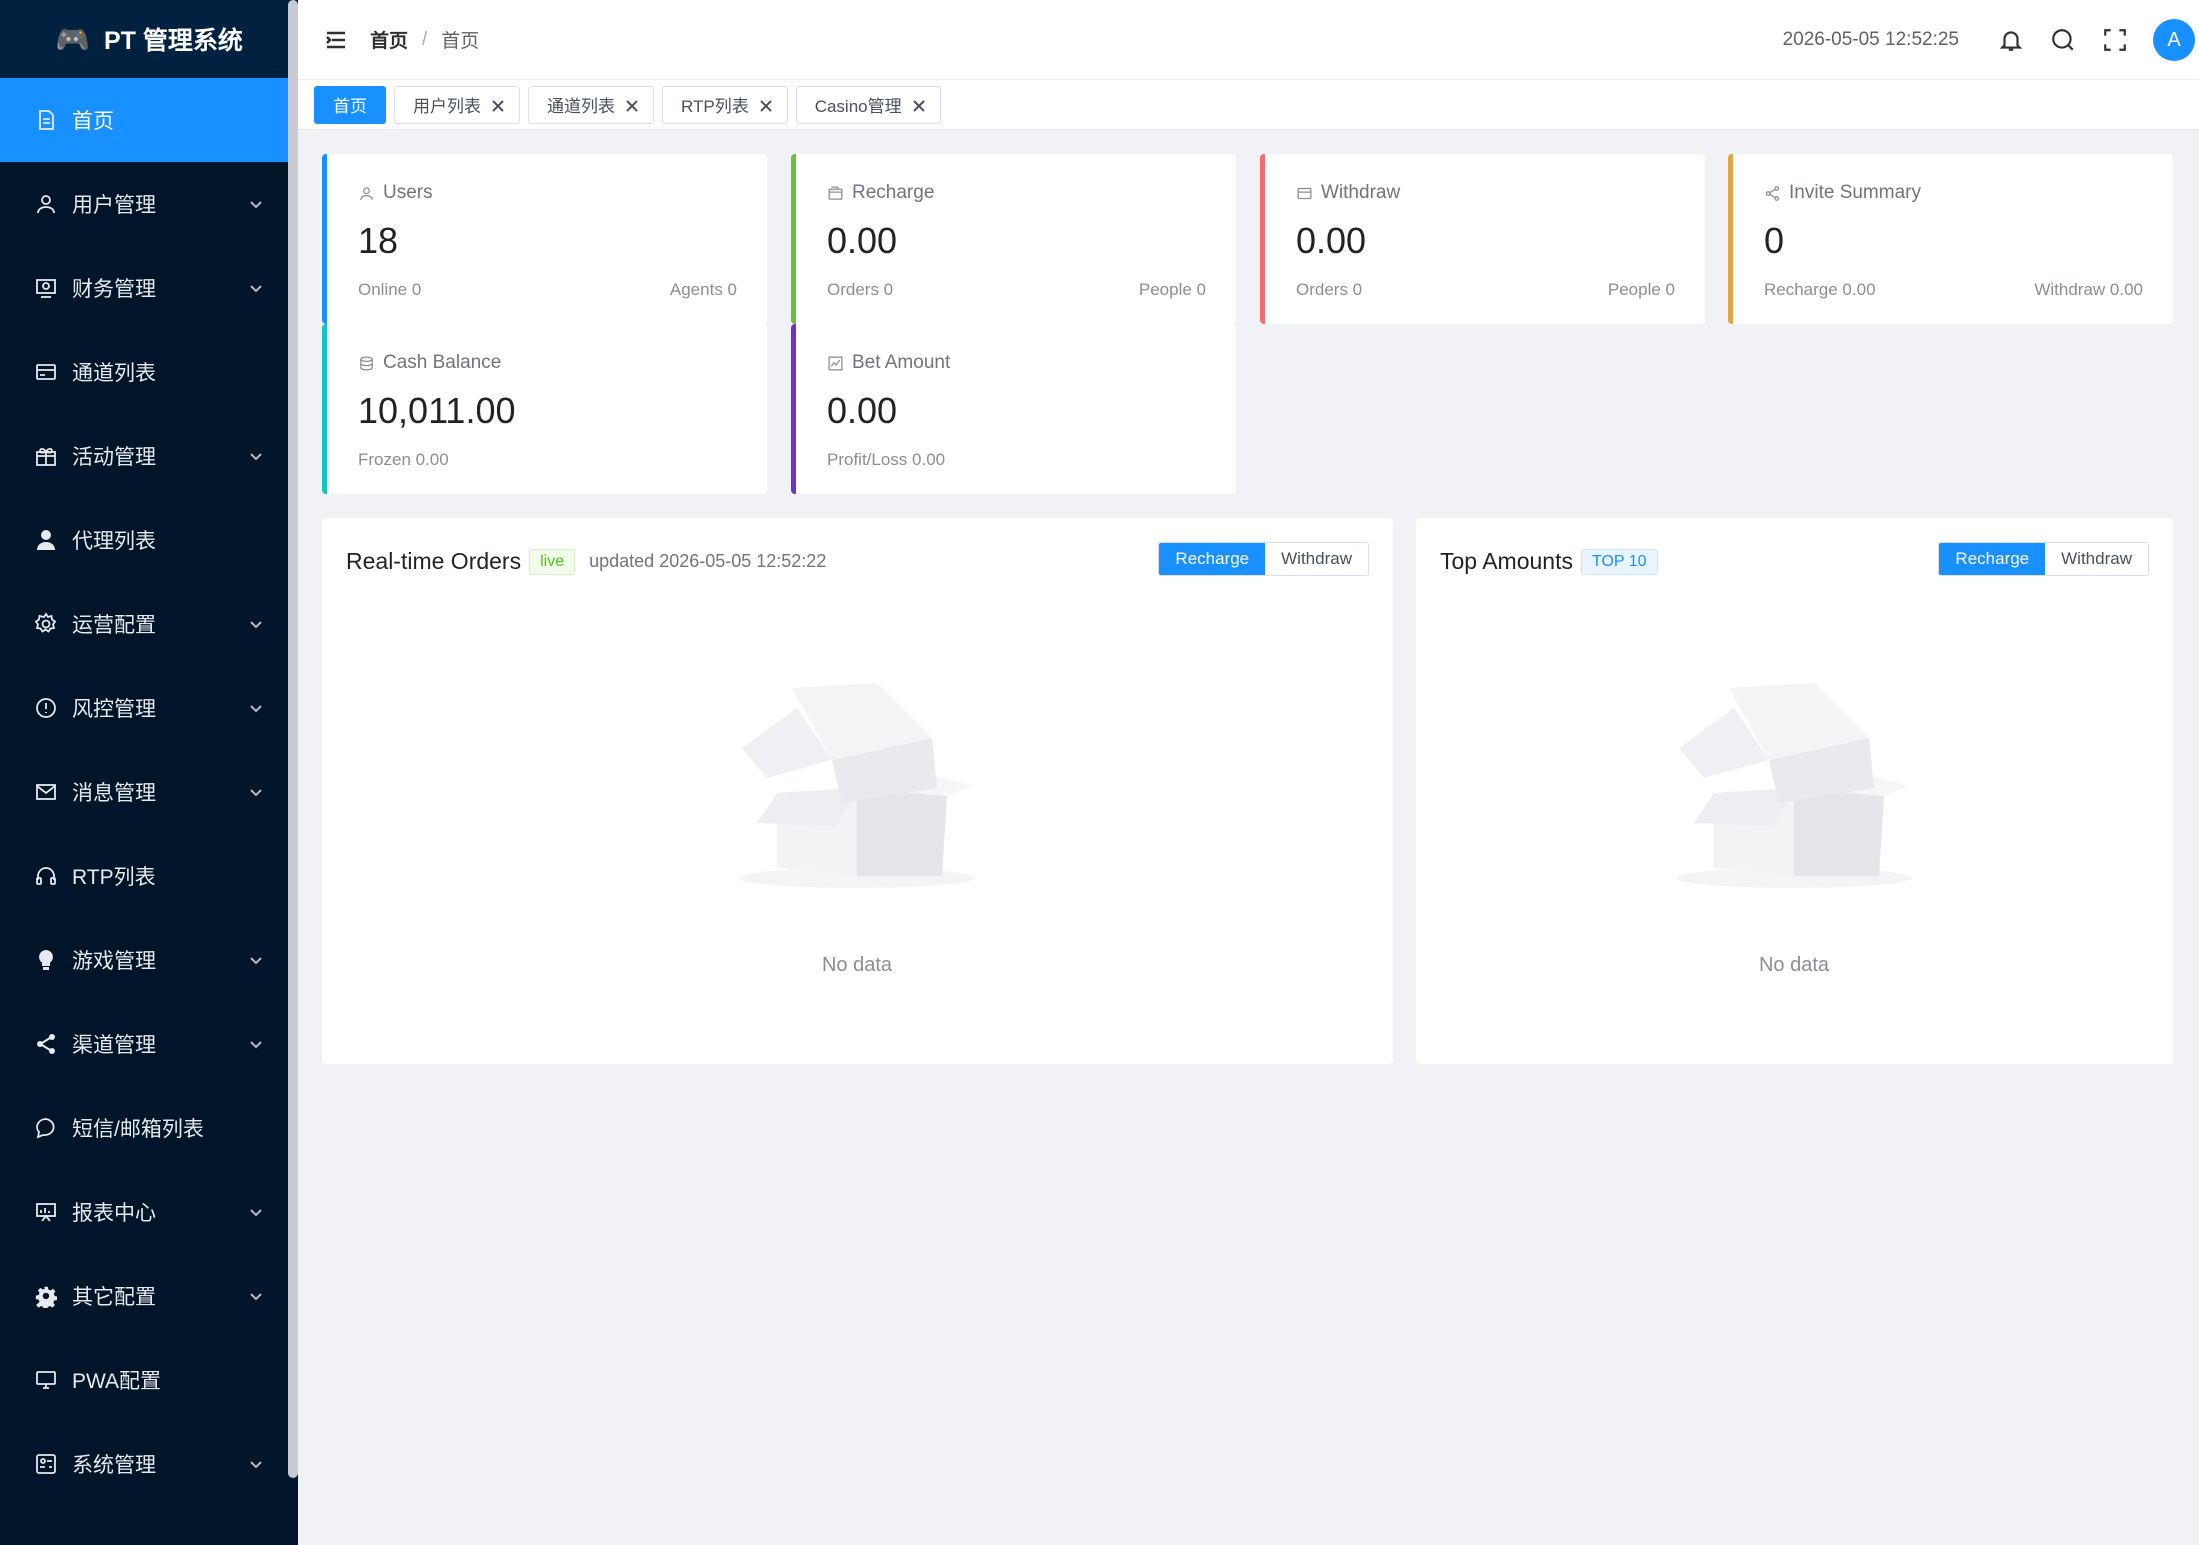 The image size is (2199, 1545). I want to click on sidebar-item-system: 系统管理, so click(149, 1464).